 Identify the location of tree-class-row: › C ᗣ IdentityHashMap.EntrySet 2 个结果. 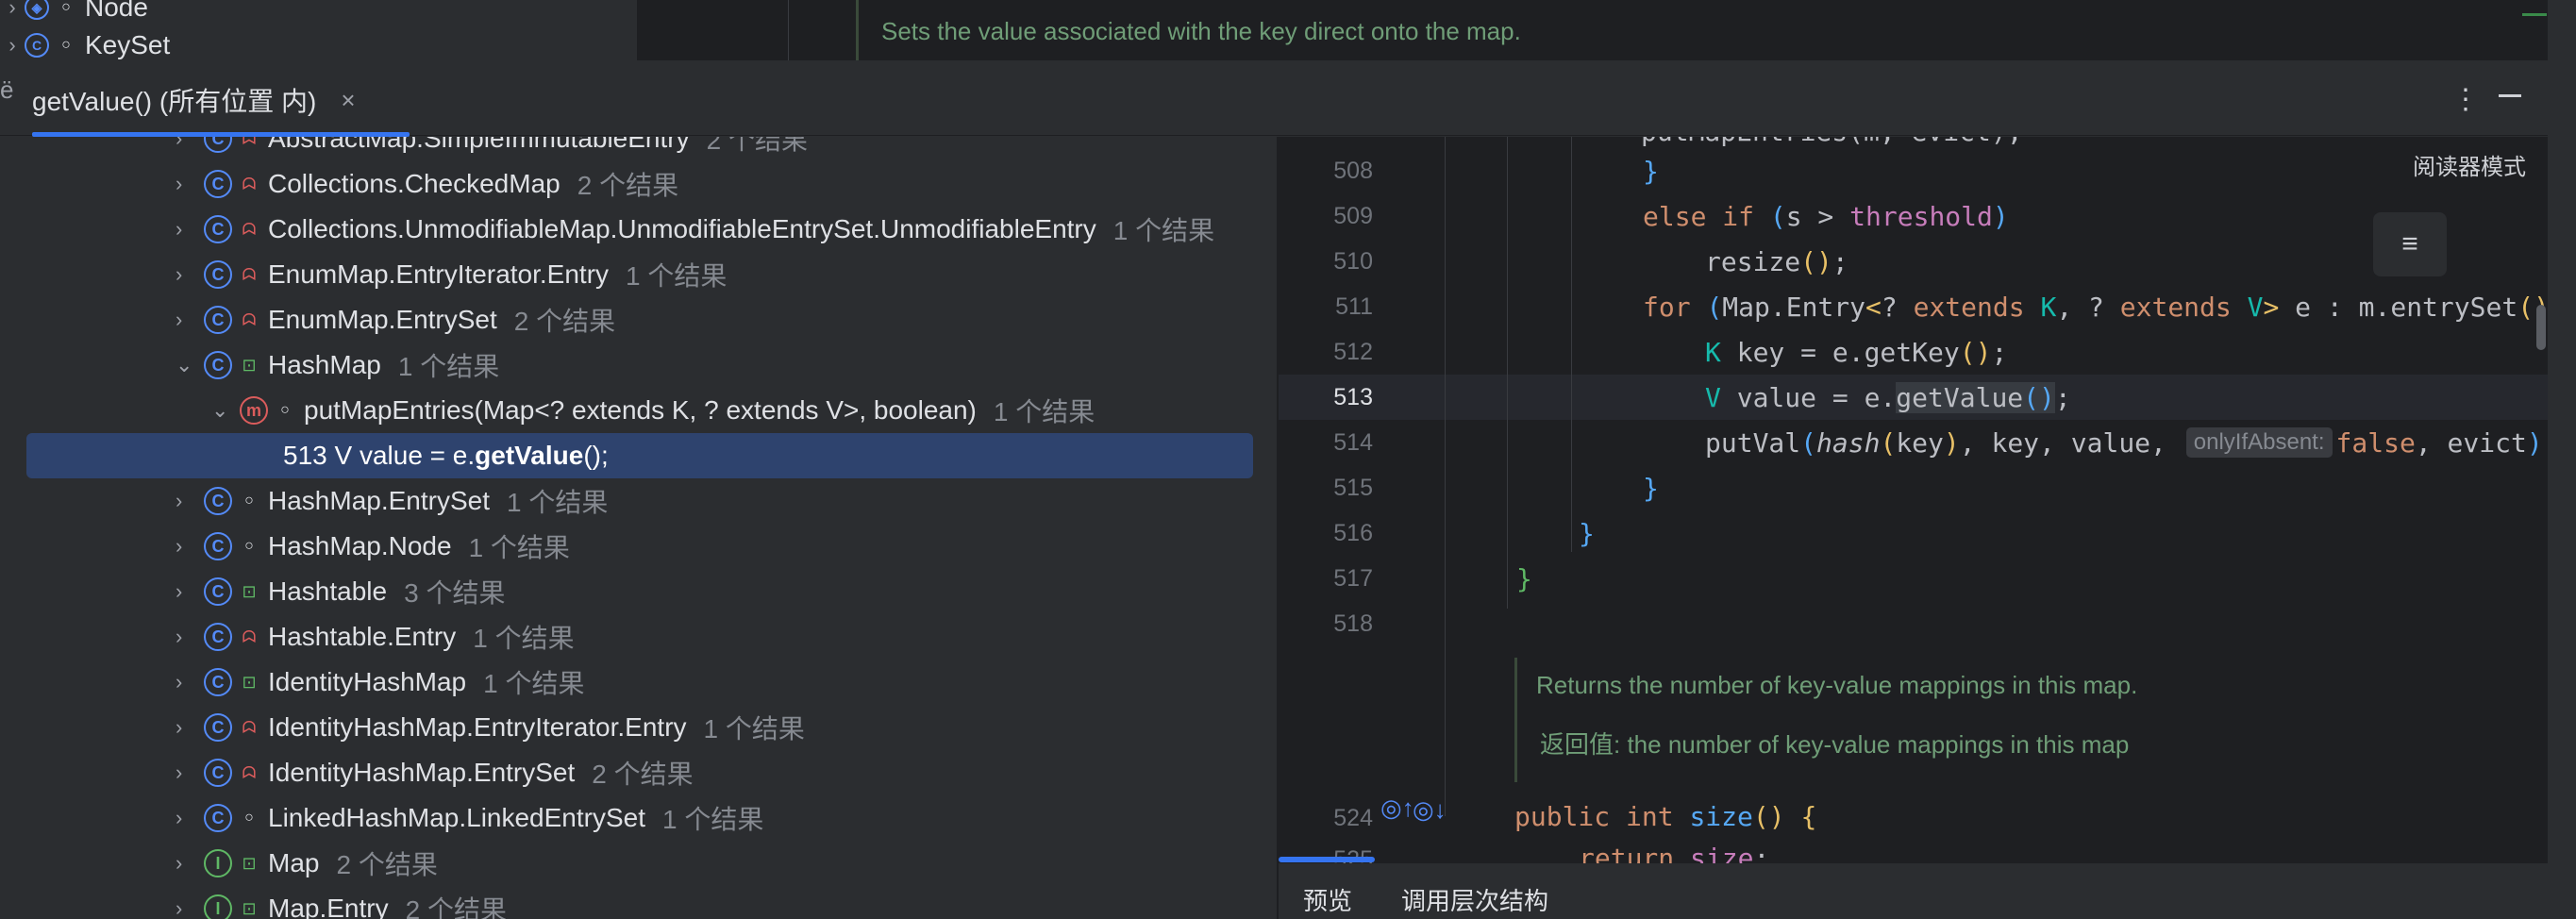
(435, 772).